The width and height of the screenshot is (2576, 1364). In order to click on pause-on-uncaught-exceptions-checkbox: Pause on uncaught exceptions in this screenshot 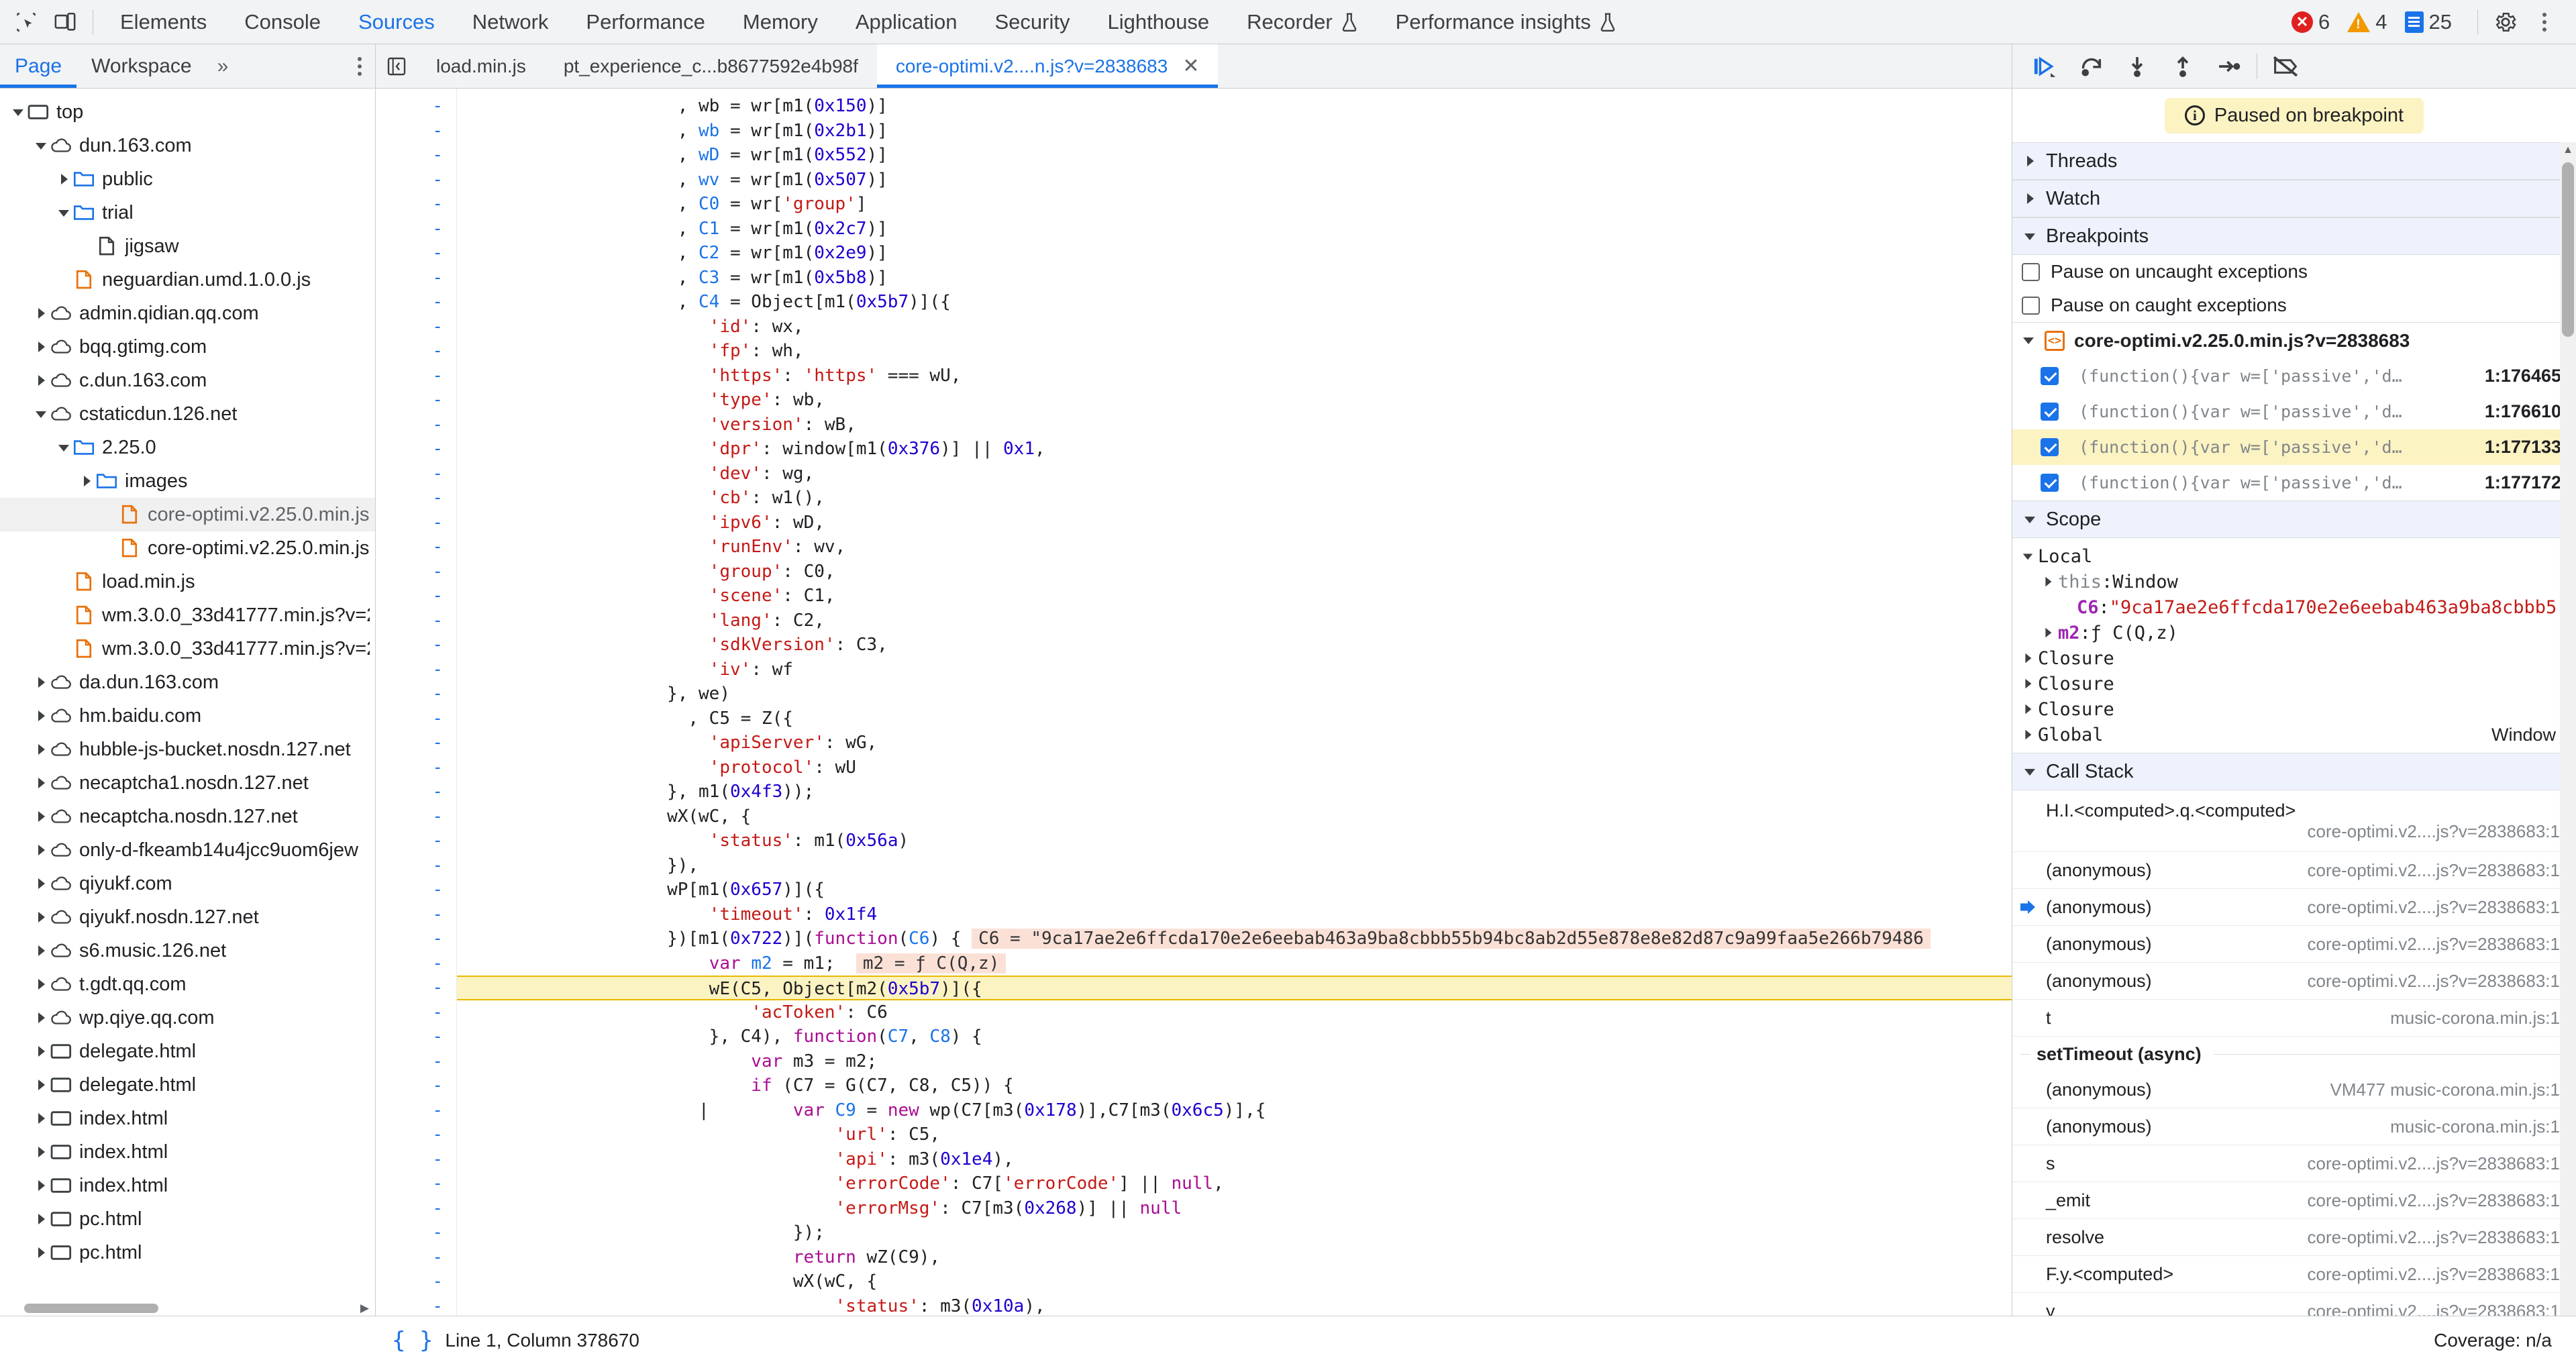, I will do `click(2294, 271)`.